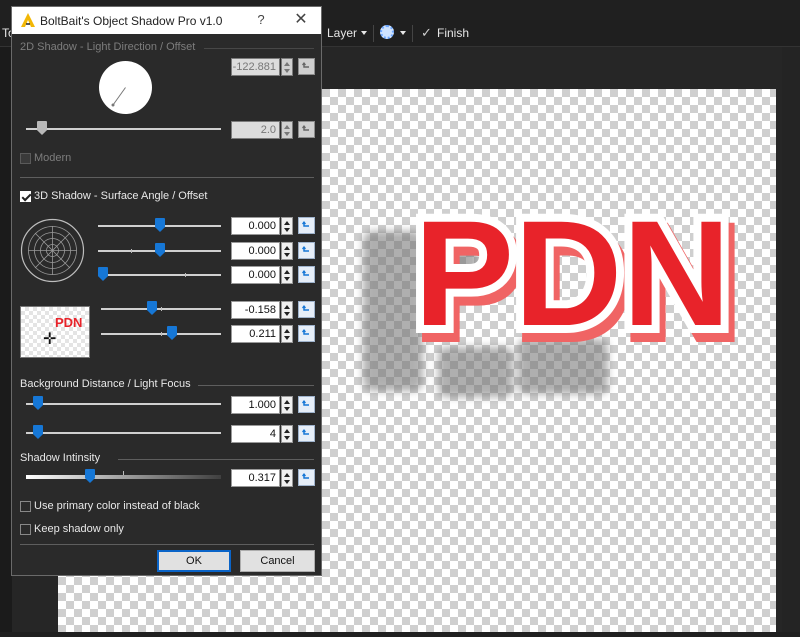 The width and height of the screenshot is (800, 637). I want to click on offset-x-reset-button, so click(306, 309).